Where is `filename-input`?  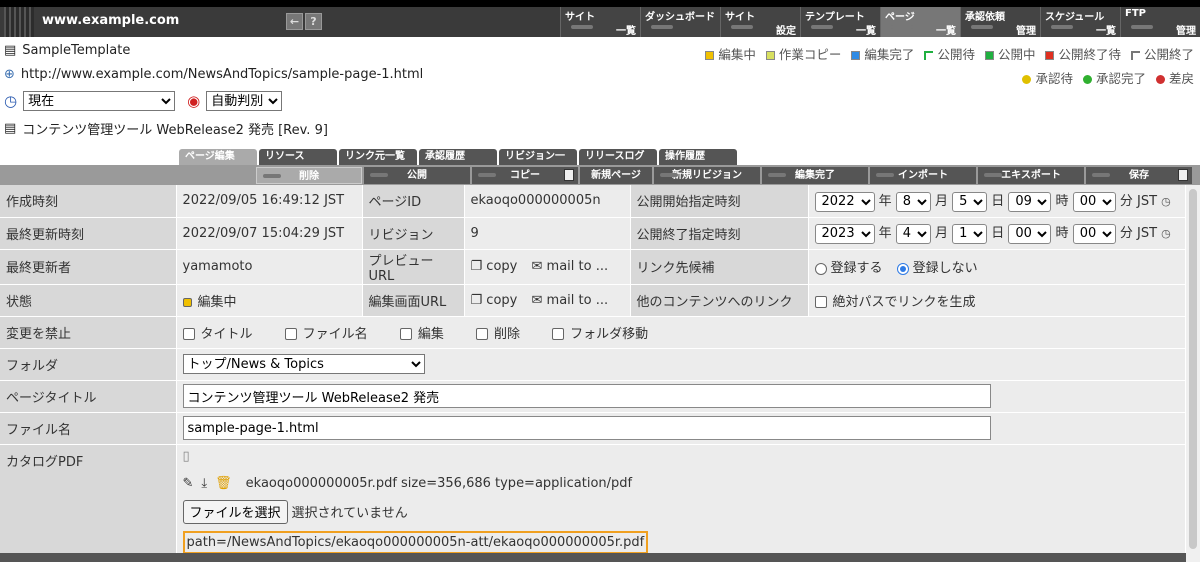 filename-input is located at coordinates (586, 428).